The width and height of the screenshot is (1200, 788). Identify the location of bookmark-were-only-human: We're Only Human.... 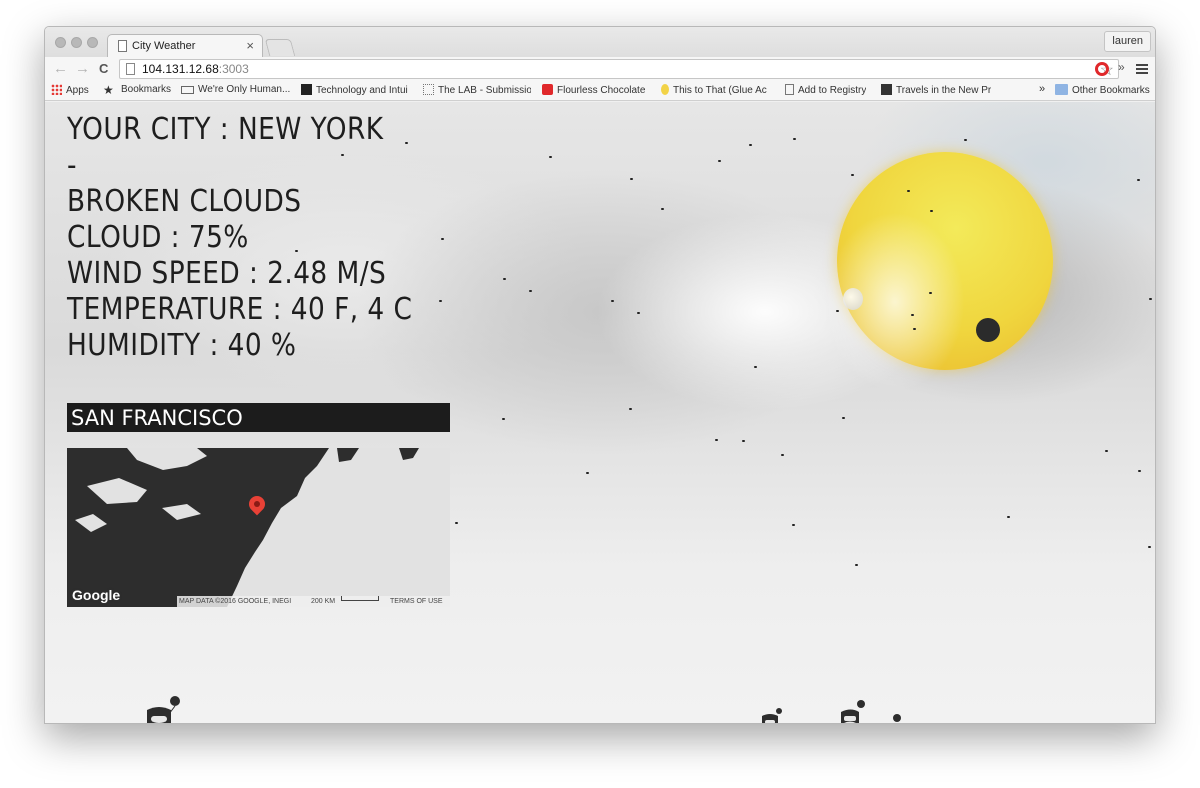
(237, 89).